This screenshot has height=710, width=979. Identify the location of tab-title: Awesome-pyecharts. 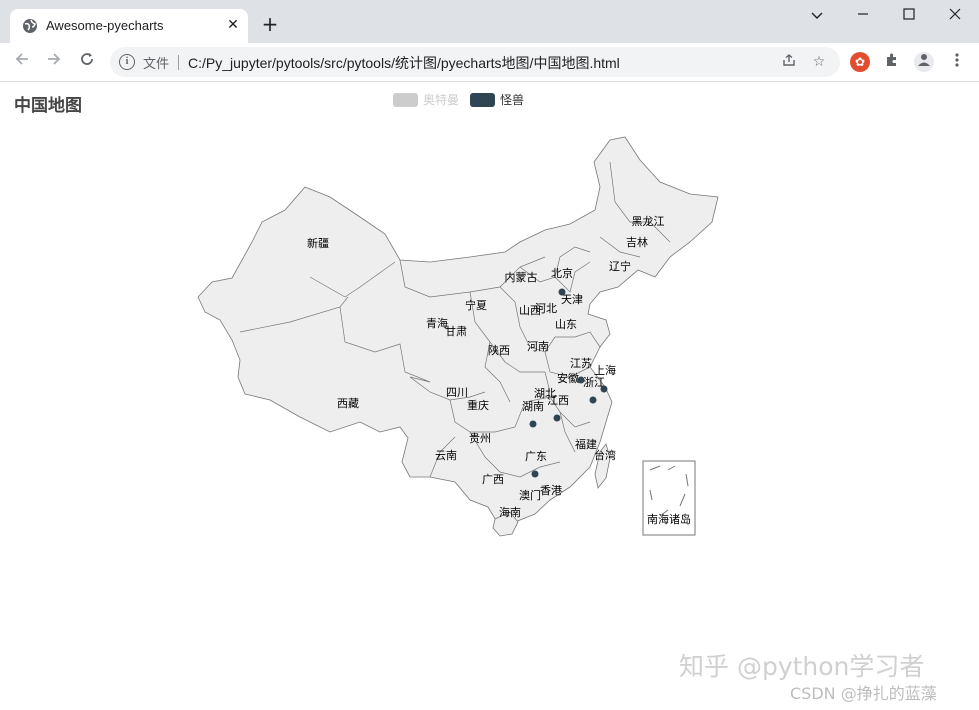
(105, 25).